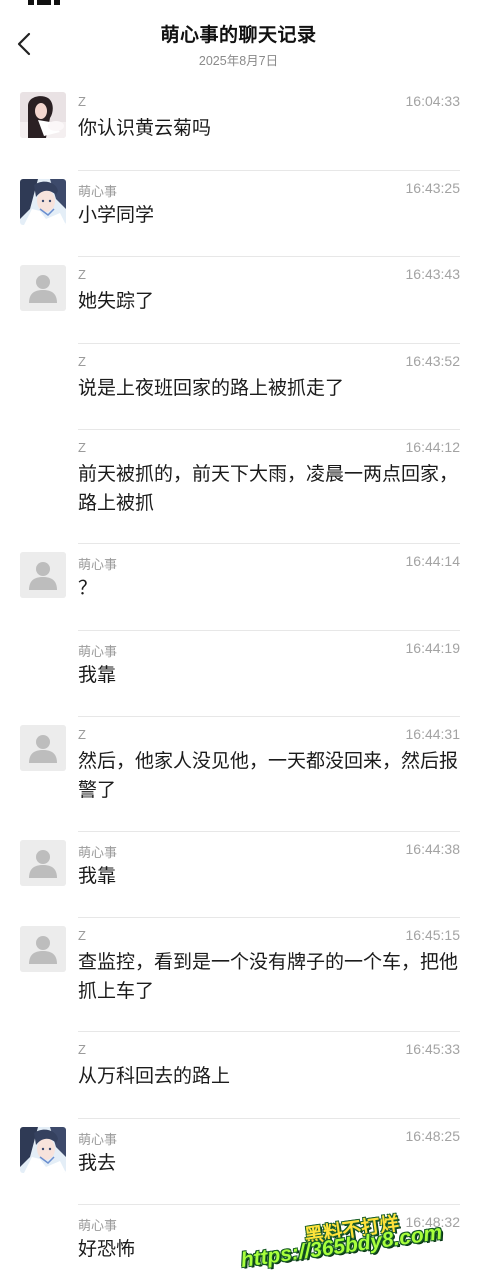  What do you see at coordinates (433, 648) in the screenshot?
I see `message-time: 16:44:19` at bounding box center [433, 648].